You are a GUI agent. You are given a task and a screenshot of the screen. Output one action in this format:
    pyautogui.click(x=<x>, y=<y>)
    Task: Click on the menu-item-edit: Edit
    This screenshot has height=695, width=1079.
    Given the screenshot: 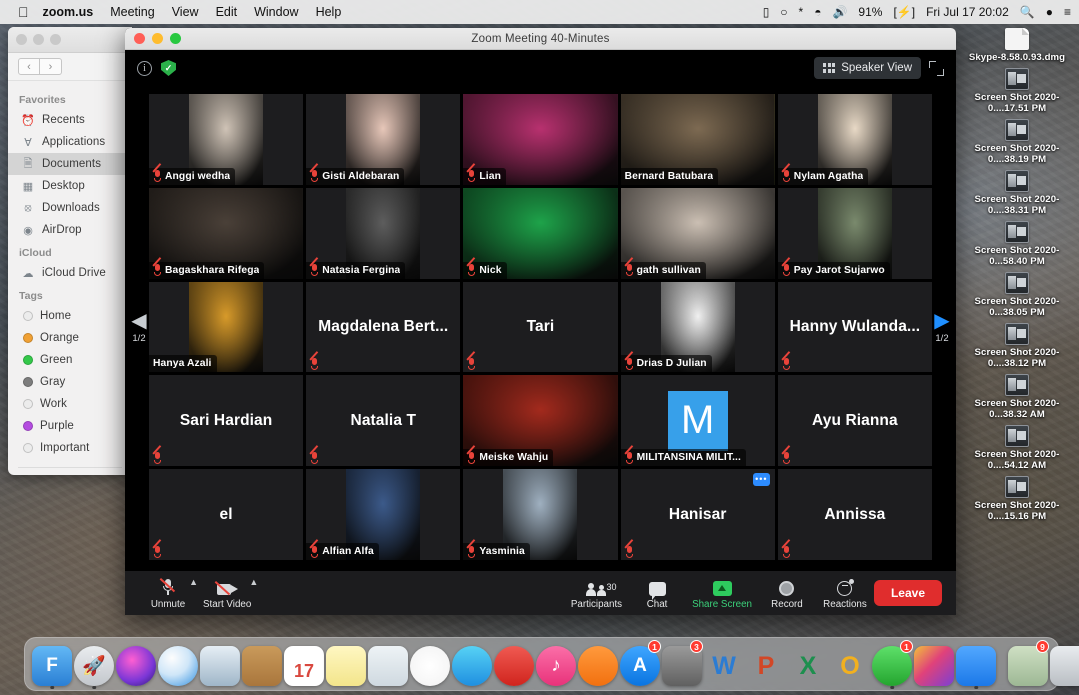 What is the action you would take?
    pyautogui.click(x=227, y=12)
    